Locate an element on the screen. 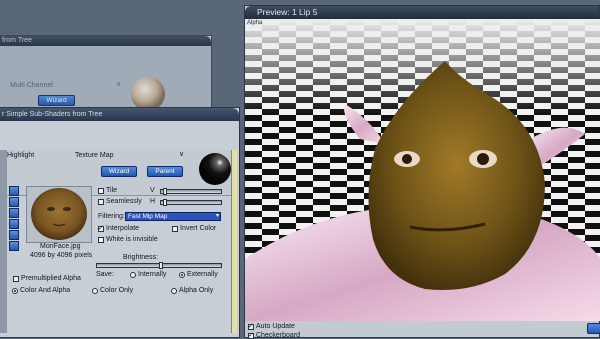 The height and width of the screenshot is (339, 600). vertical-scrollbar is located at coordinates (234, 241).